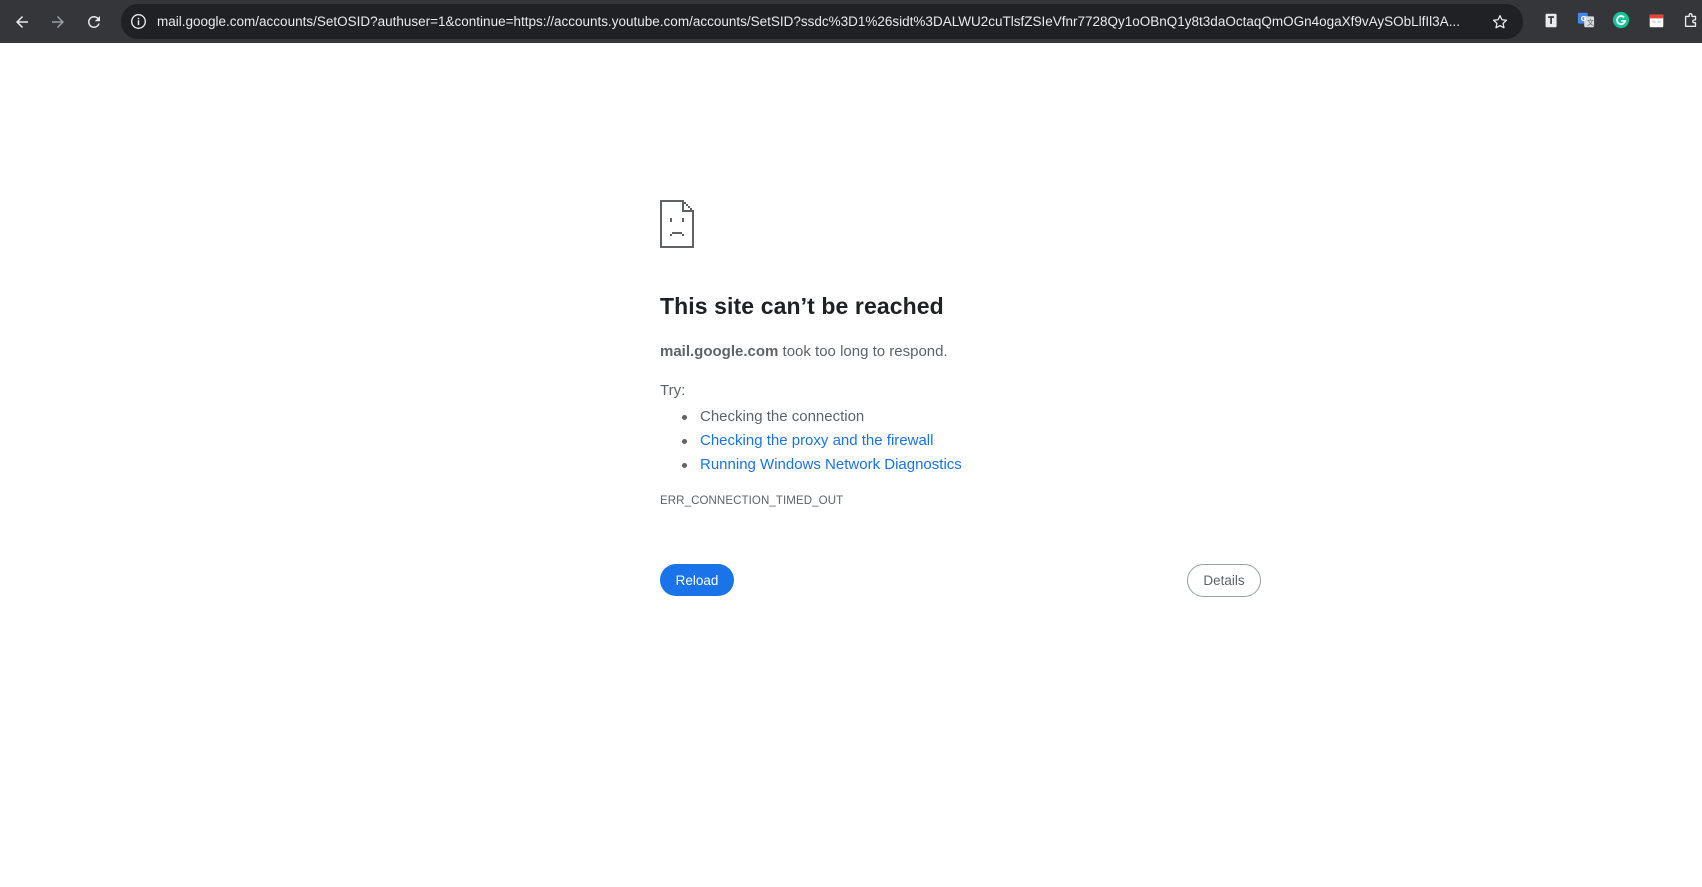 This screenshot has height=887, width=1702. Describe the element at coordinates (1224, 580) in the screenshot. I see `details-button: Details` at that location.